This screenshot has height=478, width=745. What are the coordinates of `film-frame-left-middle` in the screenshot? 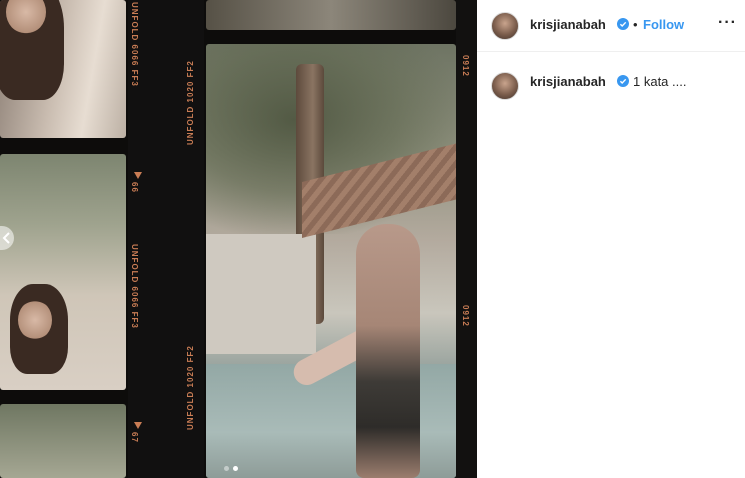 It's located at (63, 272).